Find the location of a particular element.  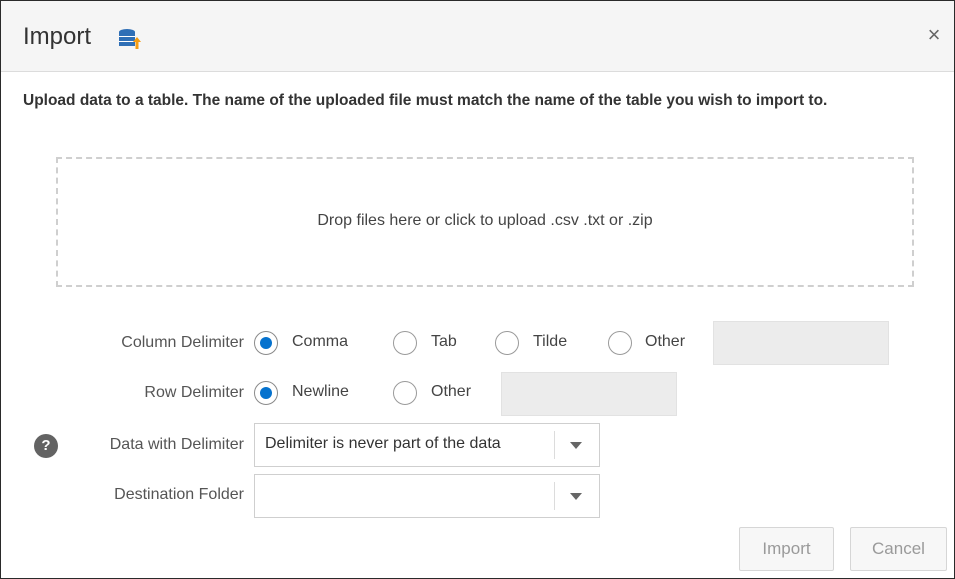

column-delimiter-other-input is located at coordinates (801, 343).